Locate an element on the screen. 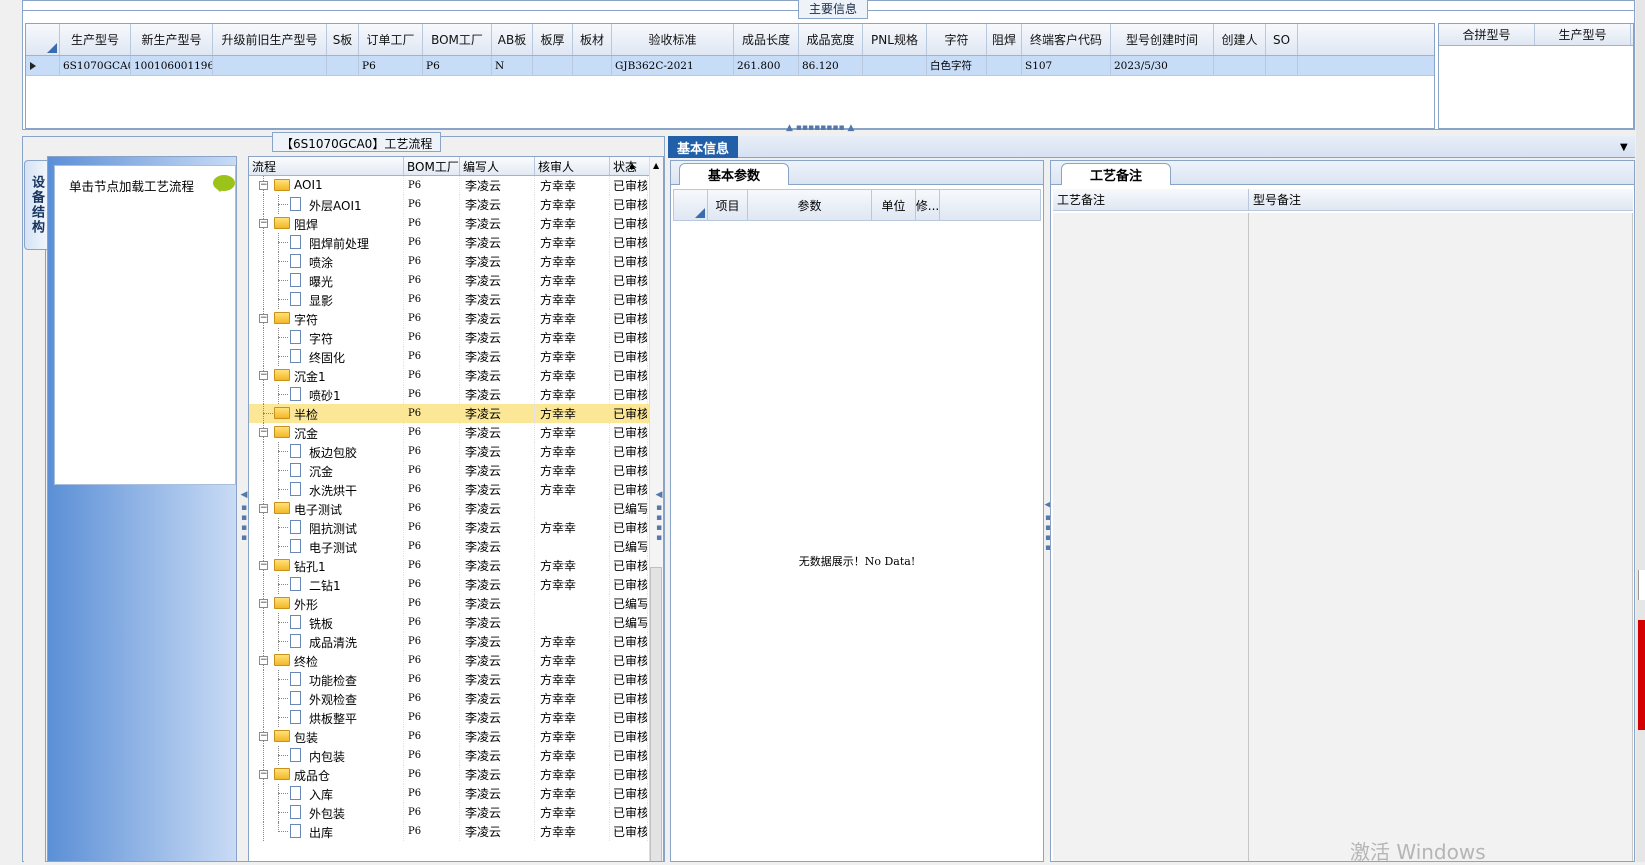 Image resolution: width=1645 pixels, height=865 pixels. tree-node: − 钻孔1 is located at coordinates (326, 565).